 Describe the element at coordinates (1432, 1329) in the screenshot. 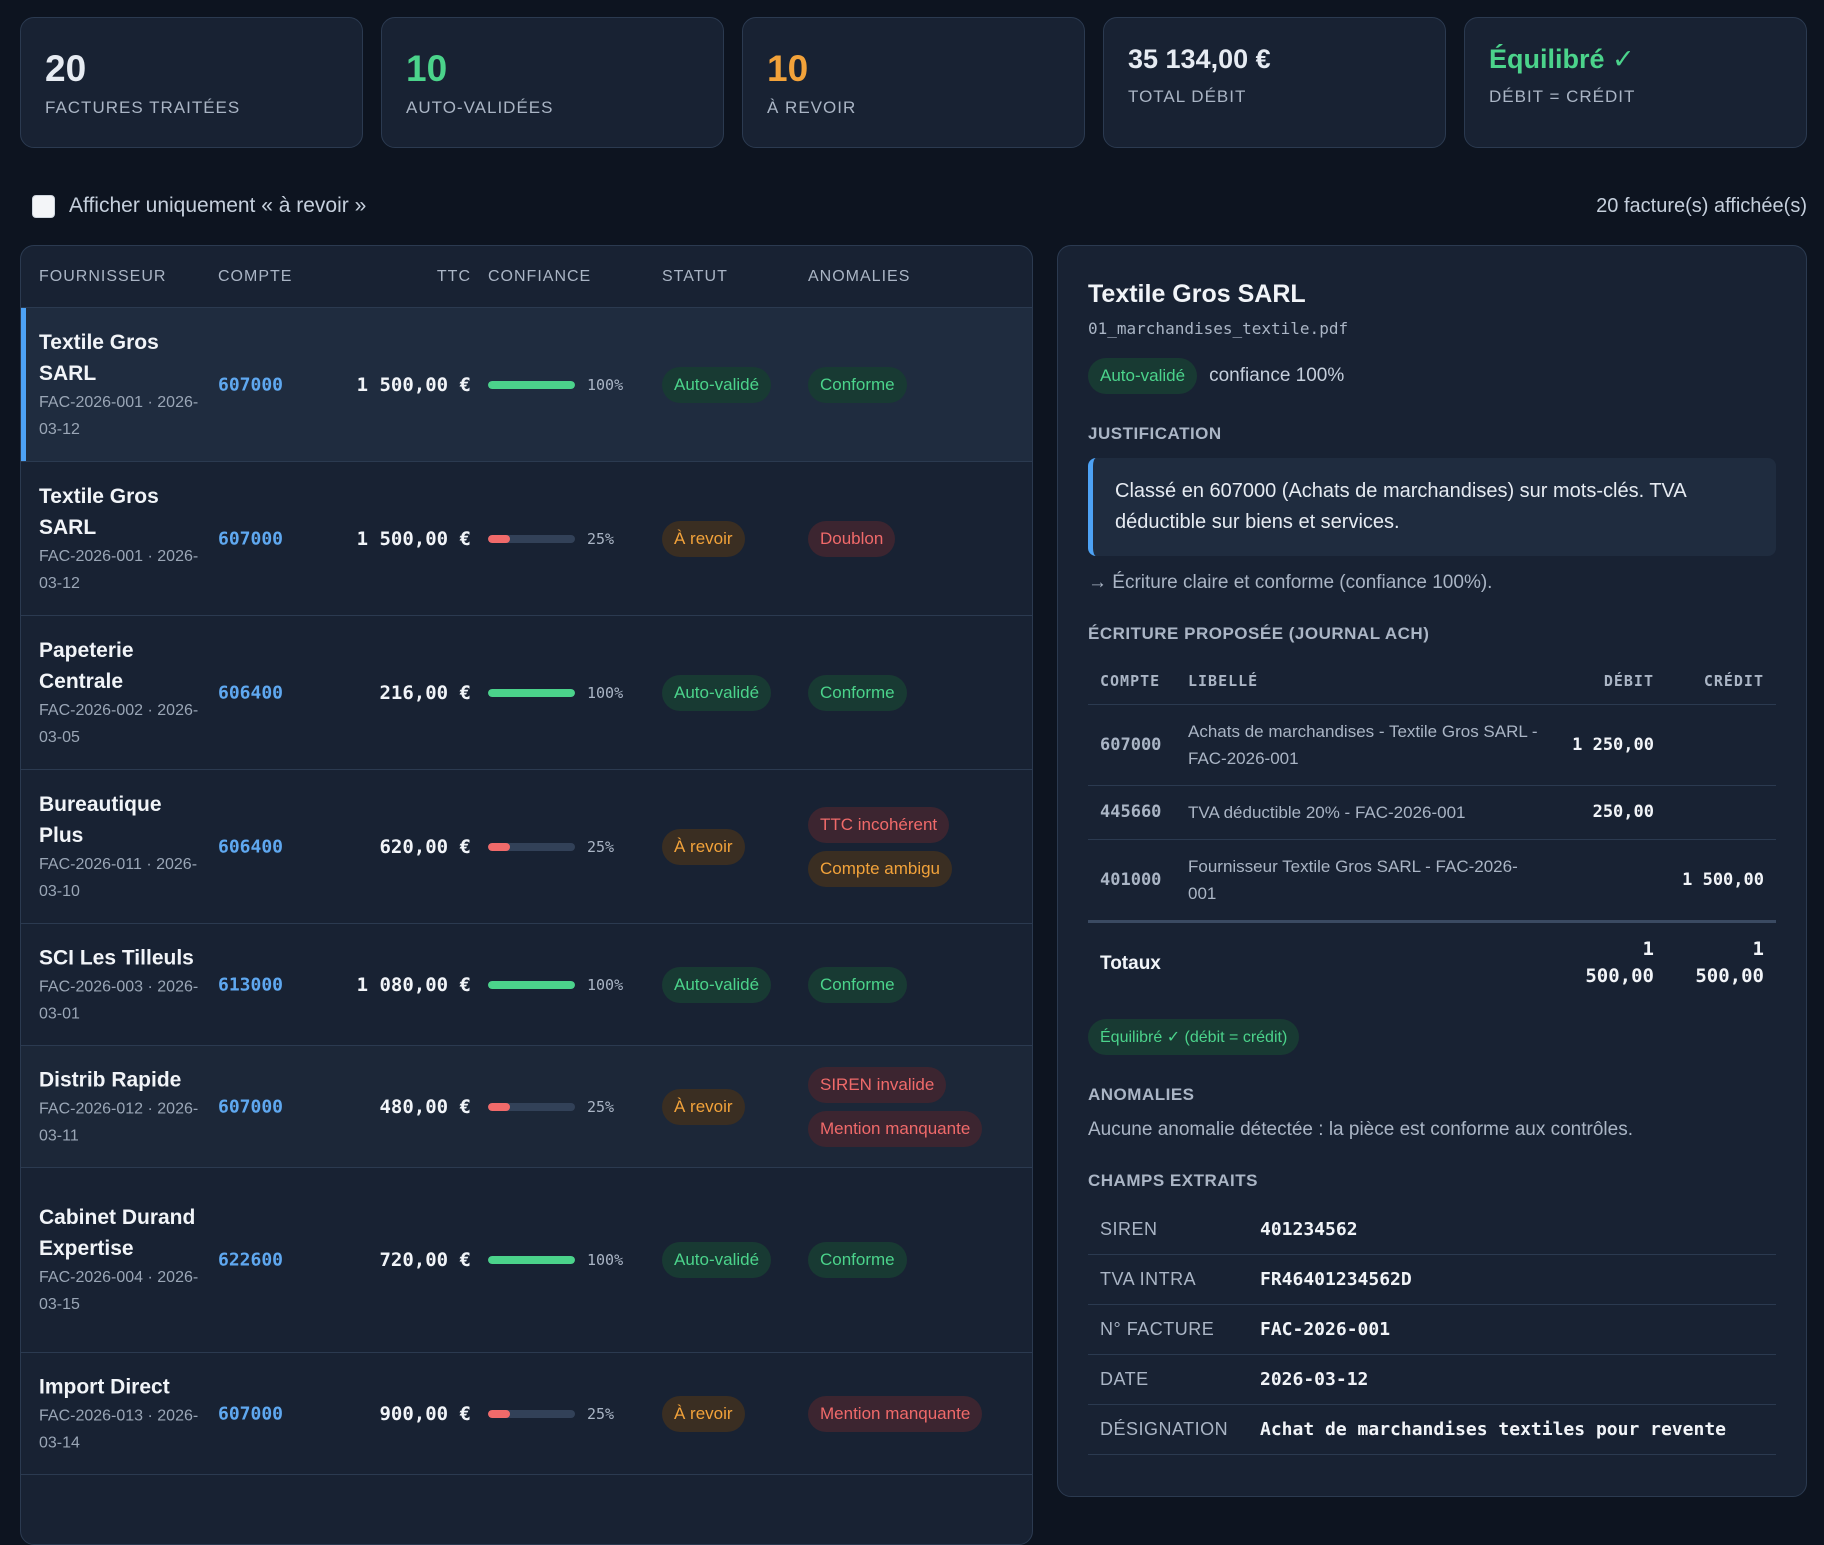

I see `field-row: N° facture FAC-2026-001` at that location.